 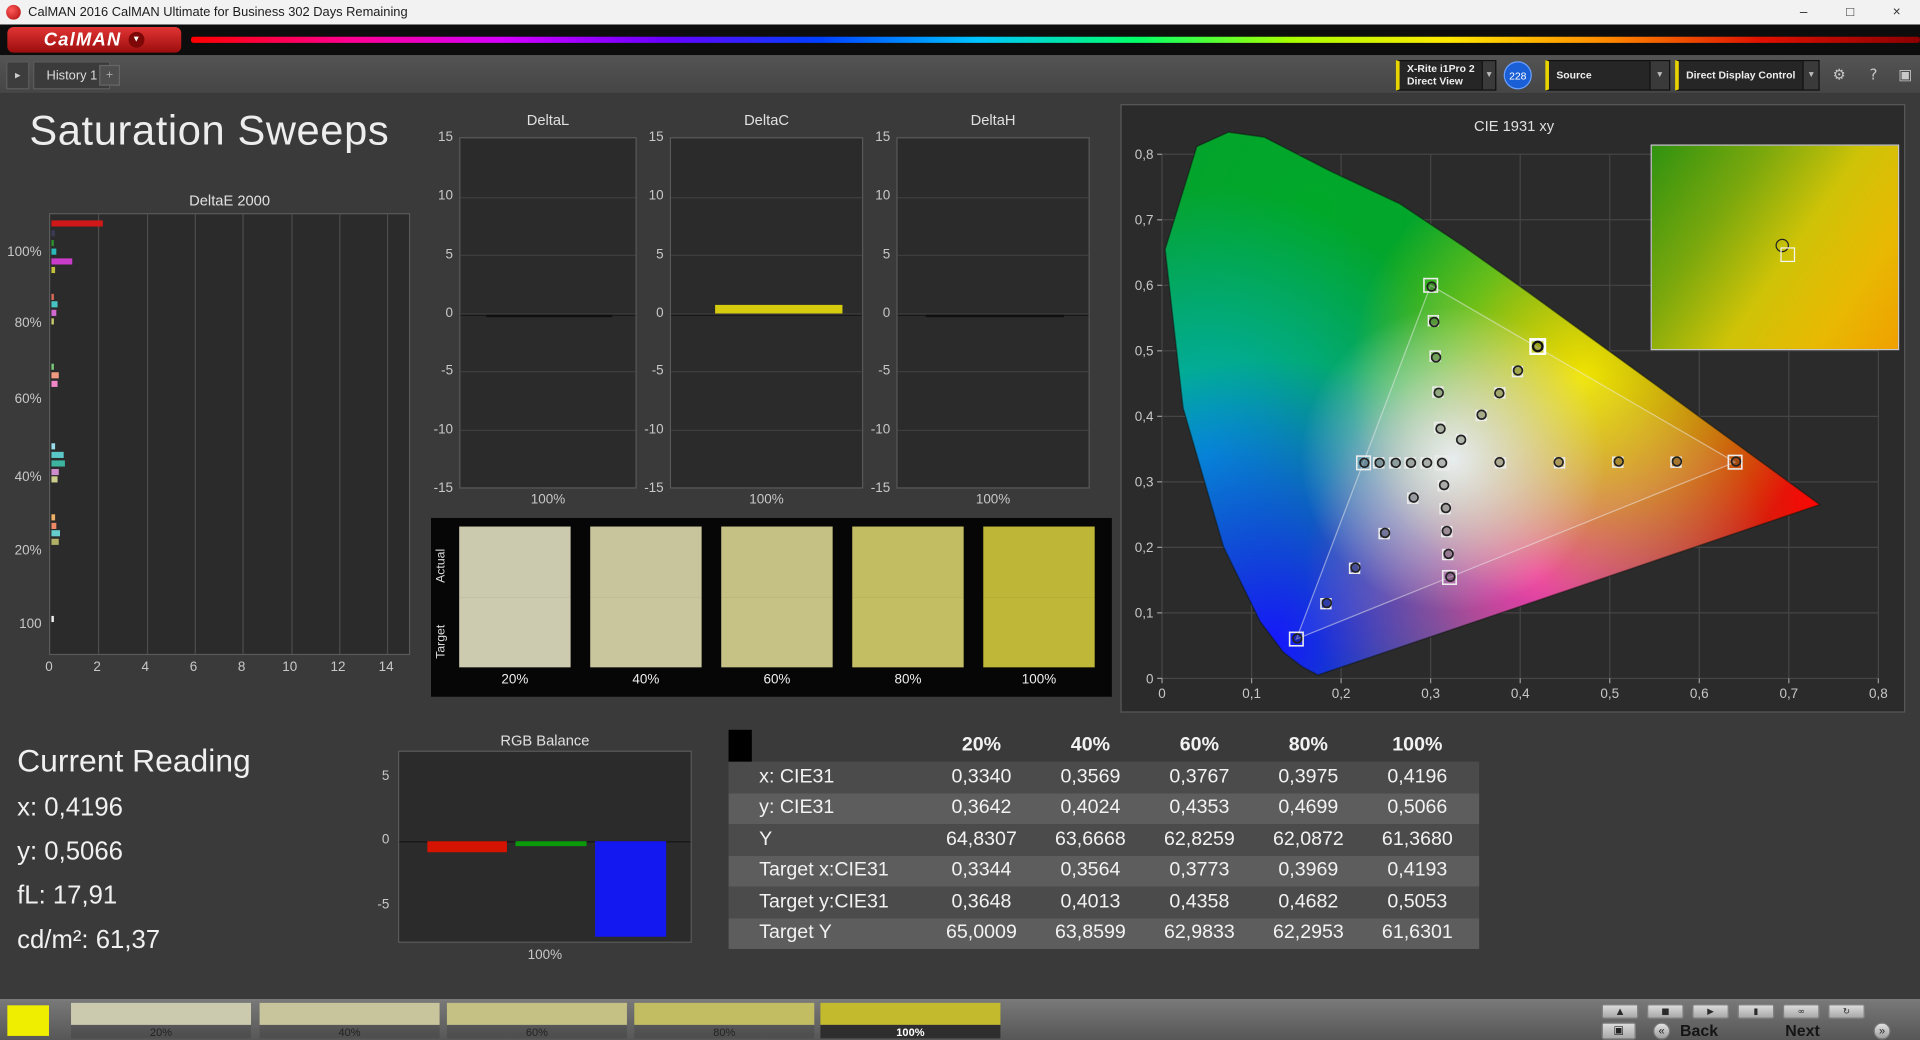 I want to click on y-tick-label: 10, so click(x=446, y=196).